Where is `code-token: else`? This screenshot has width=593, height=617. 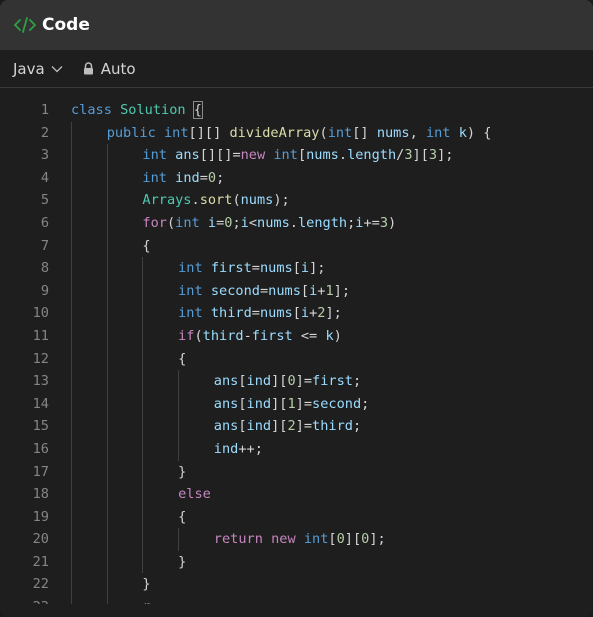
code-token: else is located at coordinates (194, 494).